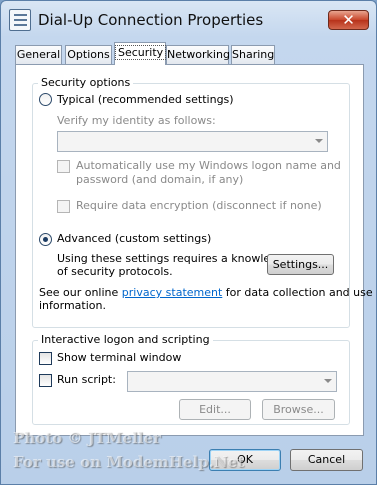 The width and height of the screenshot is (377, 485). What do you see at coordinates (63, 166) in the screenshot?
I see `auto-windows-logon-checkbox` at bounding box center [63, 166].